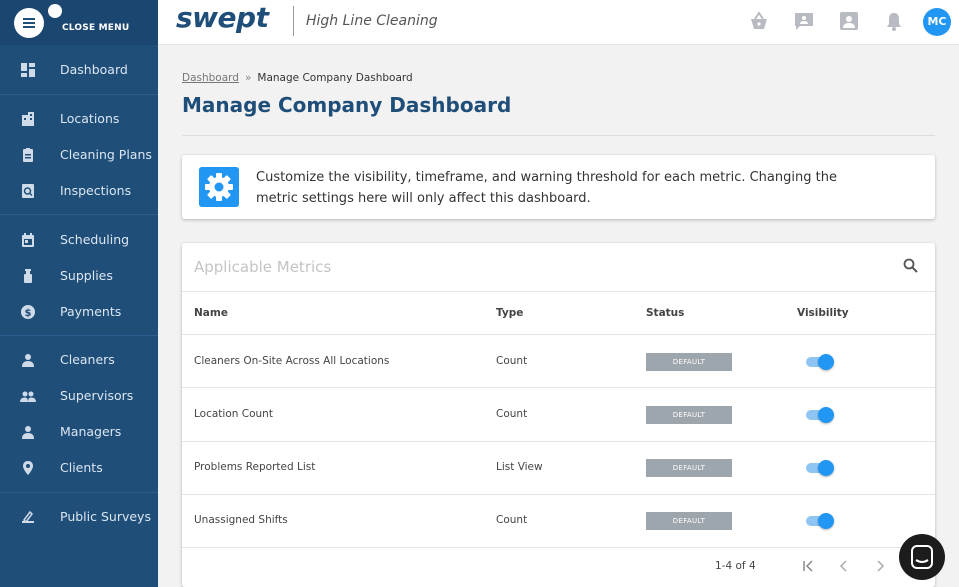 Image resolution: width=959 pixels, height=587 pixels. I want to click on next-page-icon, so click(880, 566).